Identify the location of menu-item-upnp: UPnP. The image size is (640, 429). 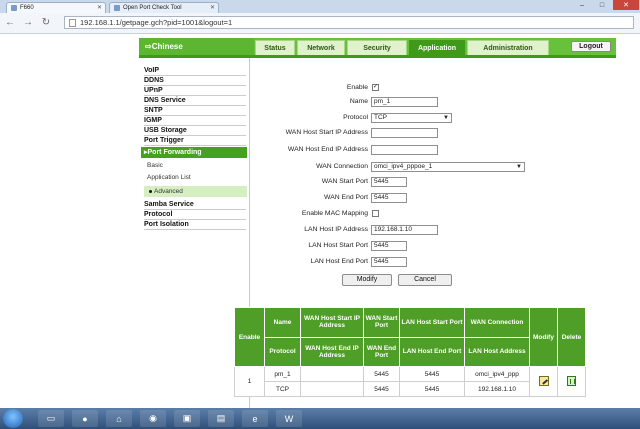
(195, 91).